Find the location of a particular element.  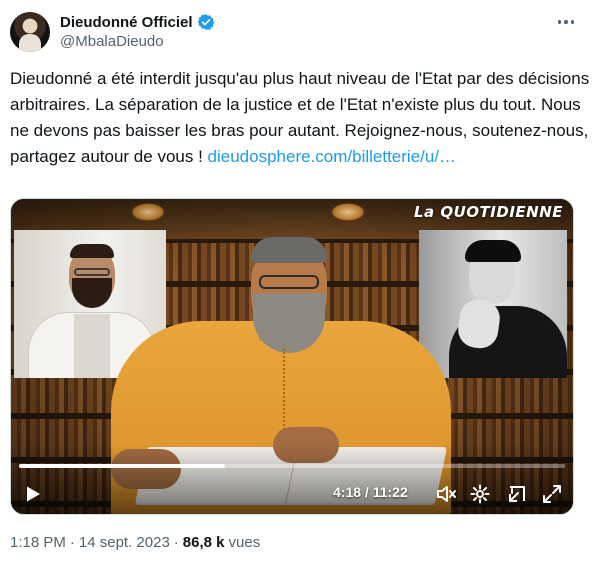

gear-icon is located at coordinates (480, 494).